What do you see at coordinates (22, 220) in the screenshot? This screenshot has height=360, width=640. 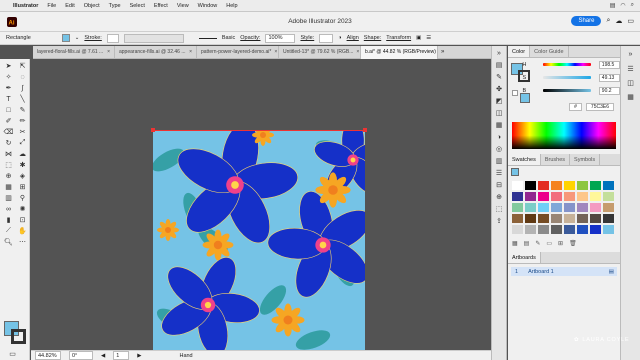 I see `artboard-tool-icon: ⊡` at bounding box center [22, 220].